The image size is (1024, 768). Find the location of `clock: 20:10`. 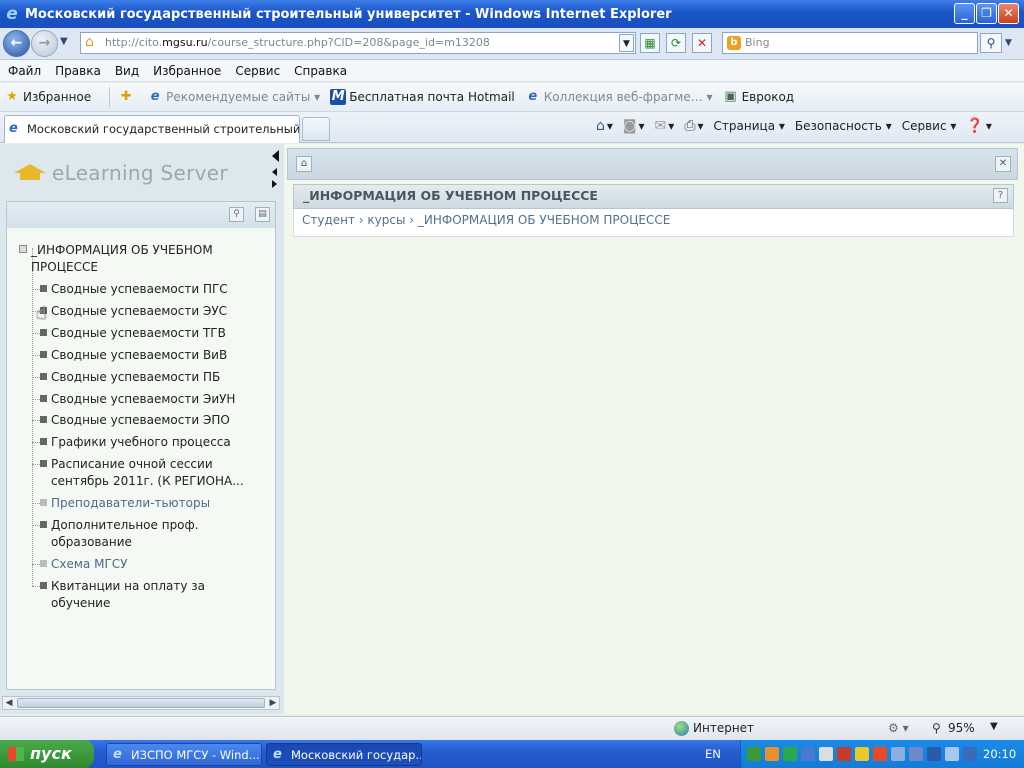

clock: 20:10 is located at coordinates (999, 754).